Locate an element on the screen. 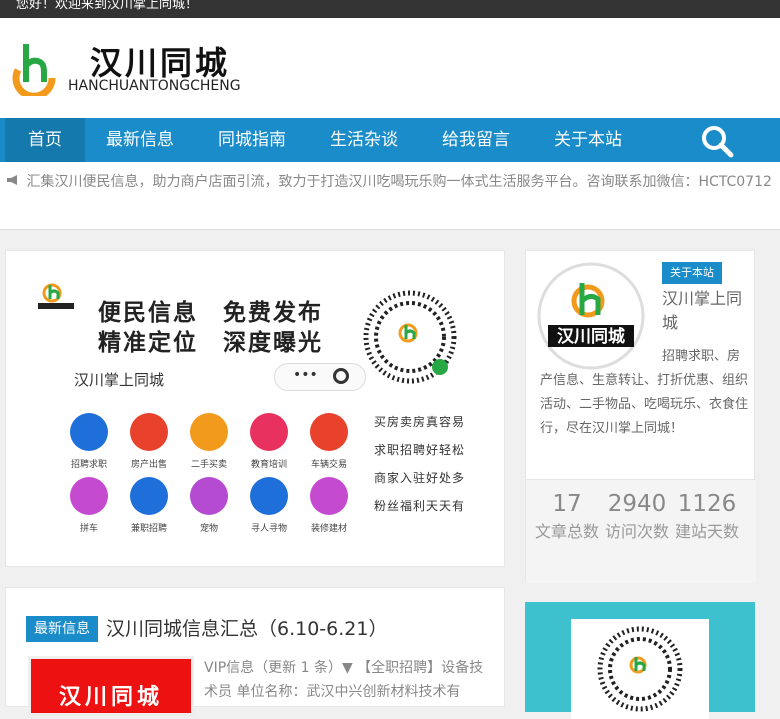 The width and height of the screenshot is (780, 719). qr-code-icon is located at coordinates (410, 337).